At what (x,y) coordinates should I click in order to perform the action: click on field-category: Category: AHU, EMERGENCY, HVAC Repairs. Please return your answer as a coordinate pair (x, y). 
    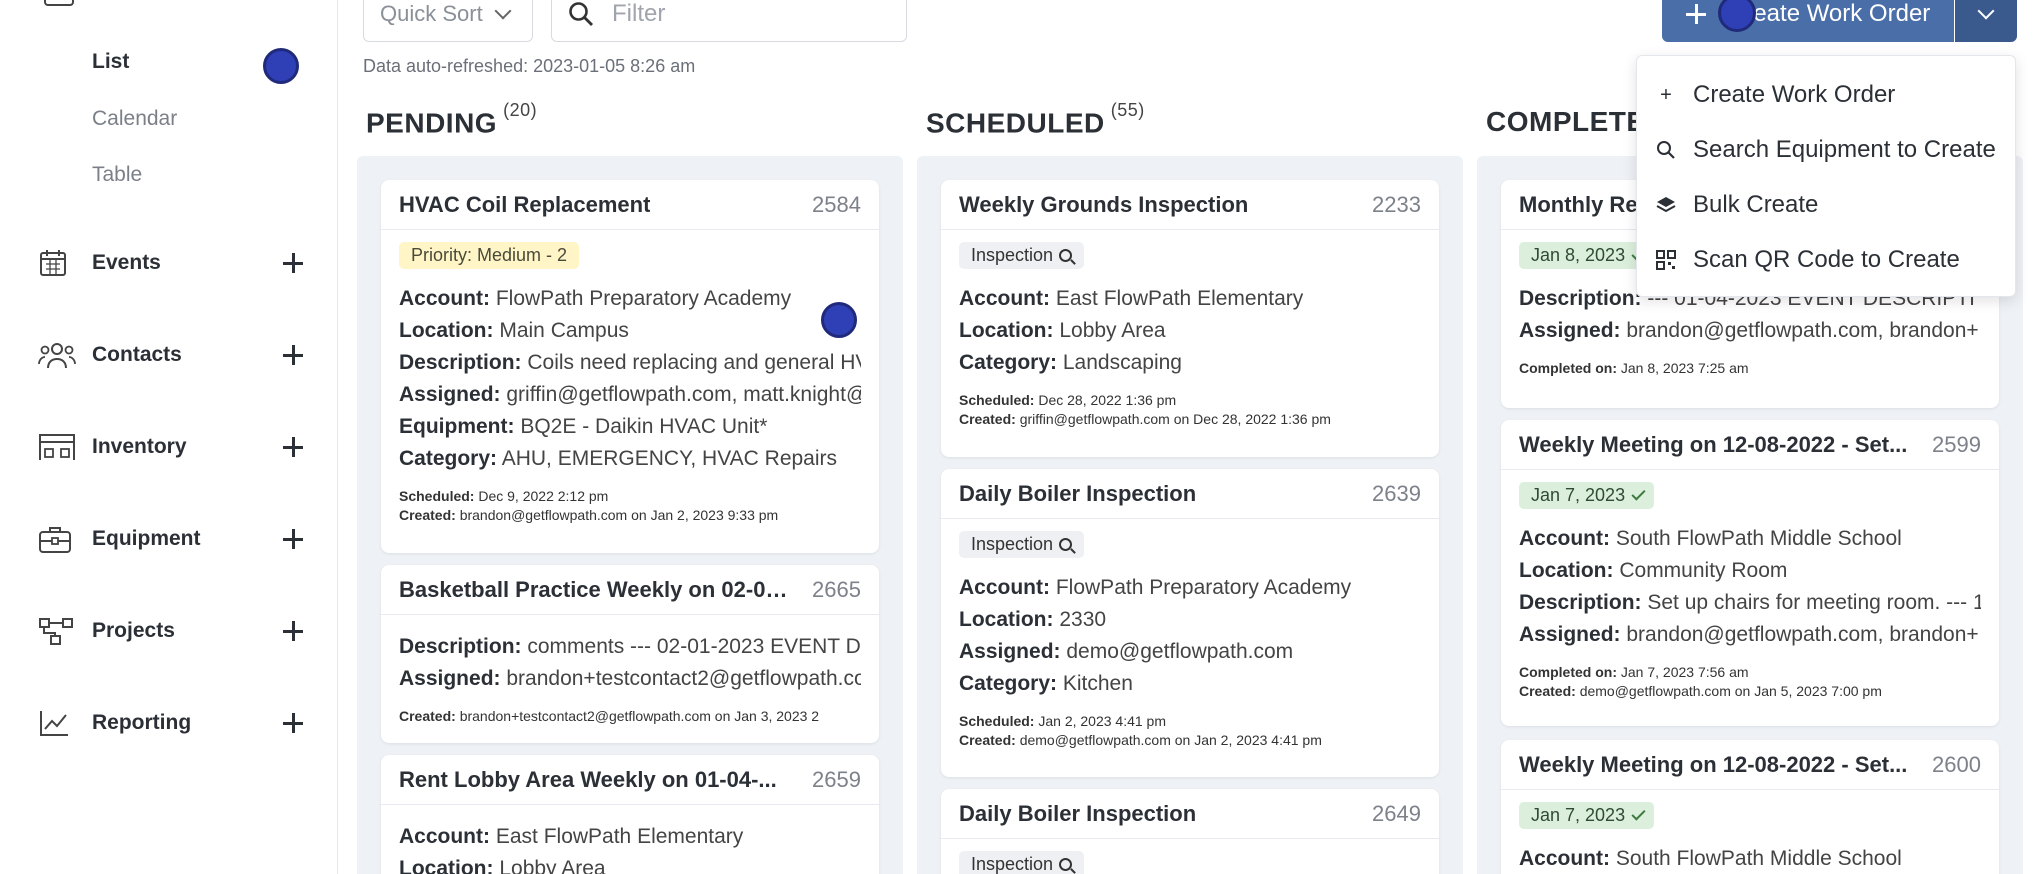
    Looking at the image, I should click on (618, 458).